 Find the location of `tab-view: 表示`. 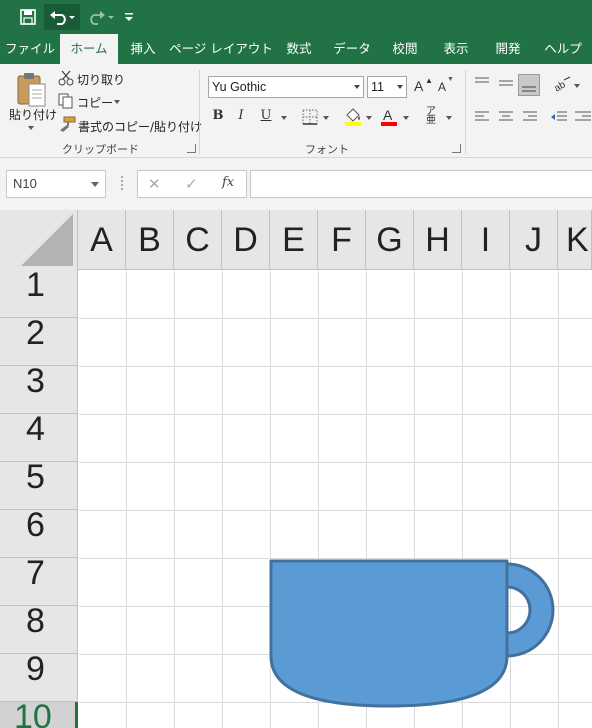

tab-view: 表示 is located at coordinates (456, 49).